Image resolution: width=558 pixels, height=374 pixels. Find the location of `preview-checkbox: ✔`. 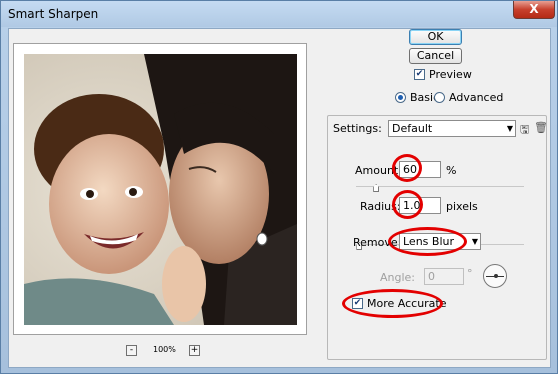

preview-checkbox: ✔ is located at coordinates (419, 74).